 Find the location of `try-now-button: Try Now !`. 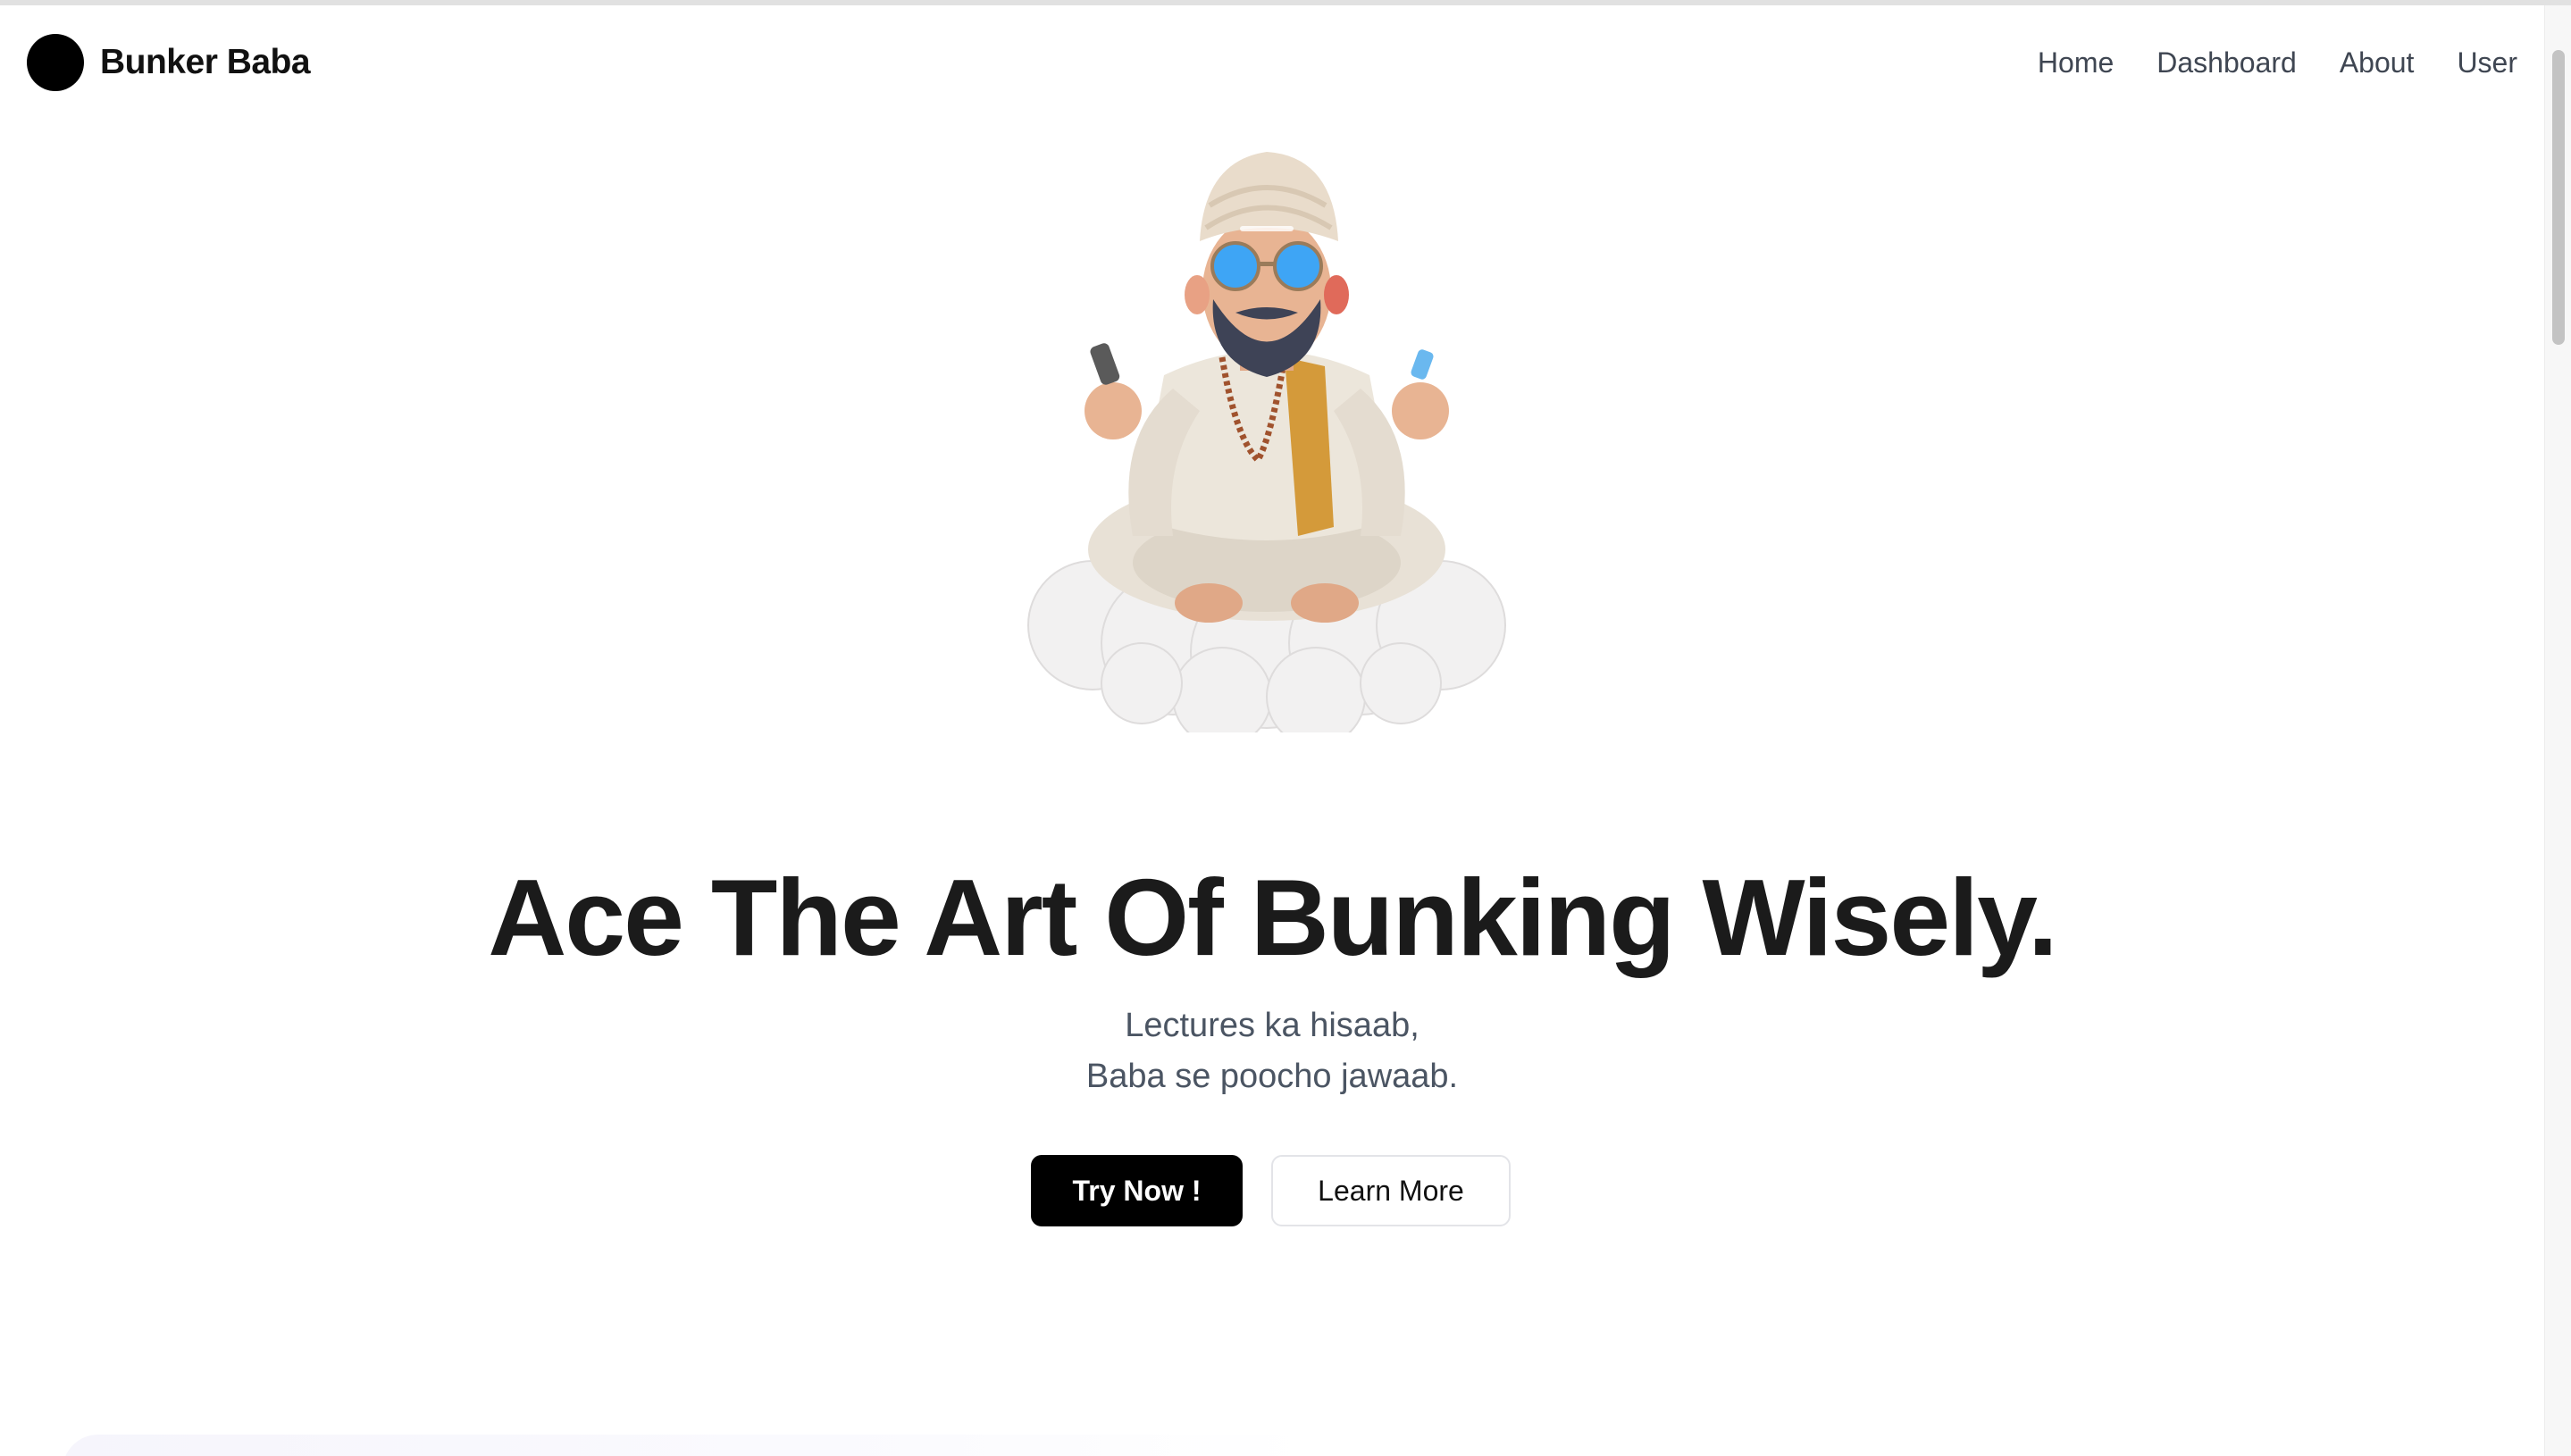

try-now-button: Try Now ! is located at coordinates (1137, 1190).